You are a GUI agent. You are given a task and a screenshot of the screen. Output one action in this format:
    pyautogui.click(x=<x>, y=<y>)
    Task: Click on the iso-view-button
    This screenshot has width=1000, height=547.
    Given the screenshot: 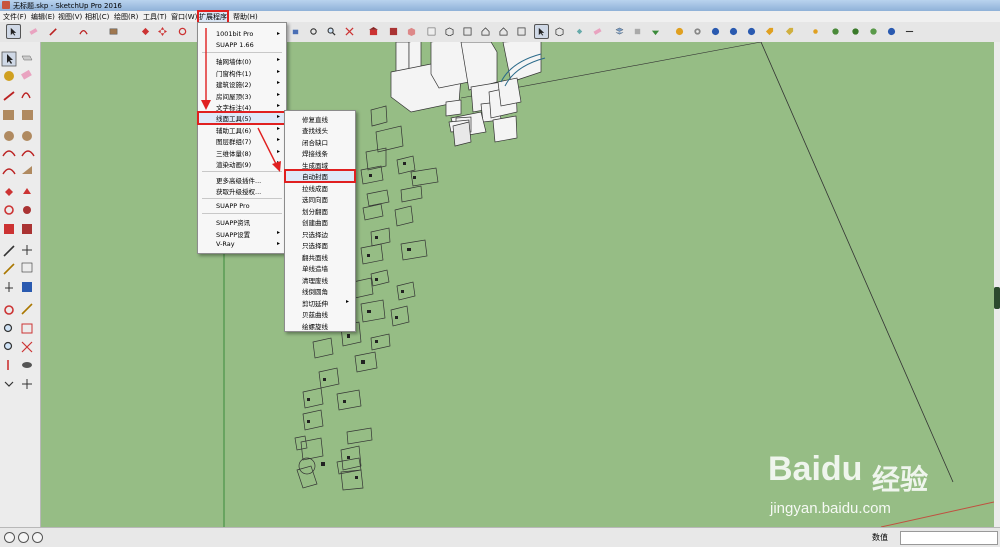 What is the action you would take?
    pyautogui.click(x=449, y=31)
    